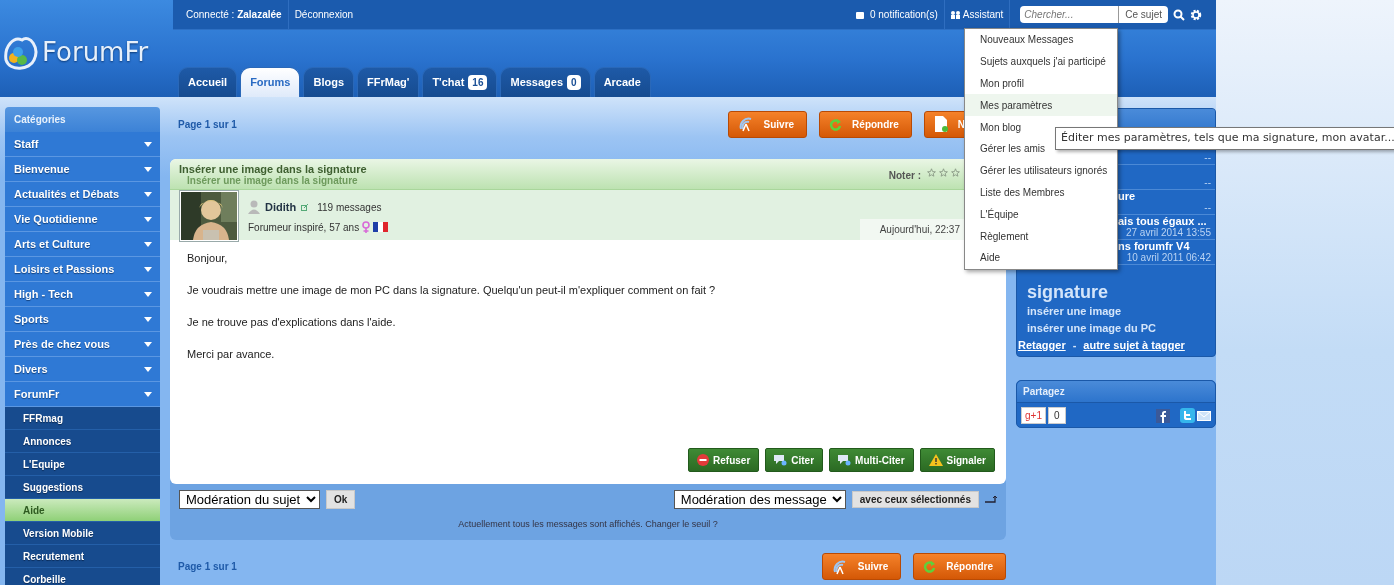  Describe the element at coordinates (1167, 232) in the screenshot. I see `topic-meta: 27 avril 2014 13:55` at that location.